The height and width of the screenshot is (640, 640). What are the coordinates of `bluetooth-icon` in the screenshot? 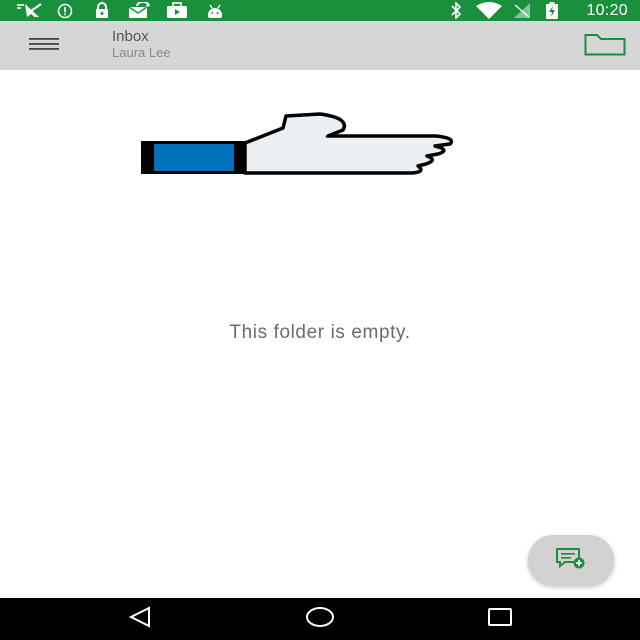 It's located at (456, 10).